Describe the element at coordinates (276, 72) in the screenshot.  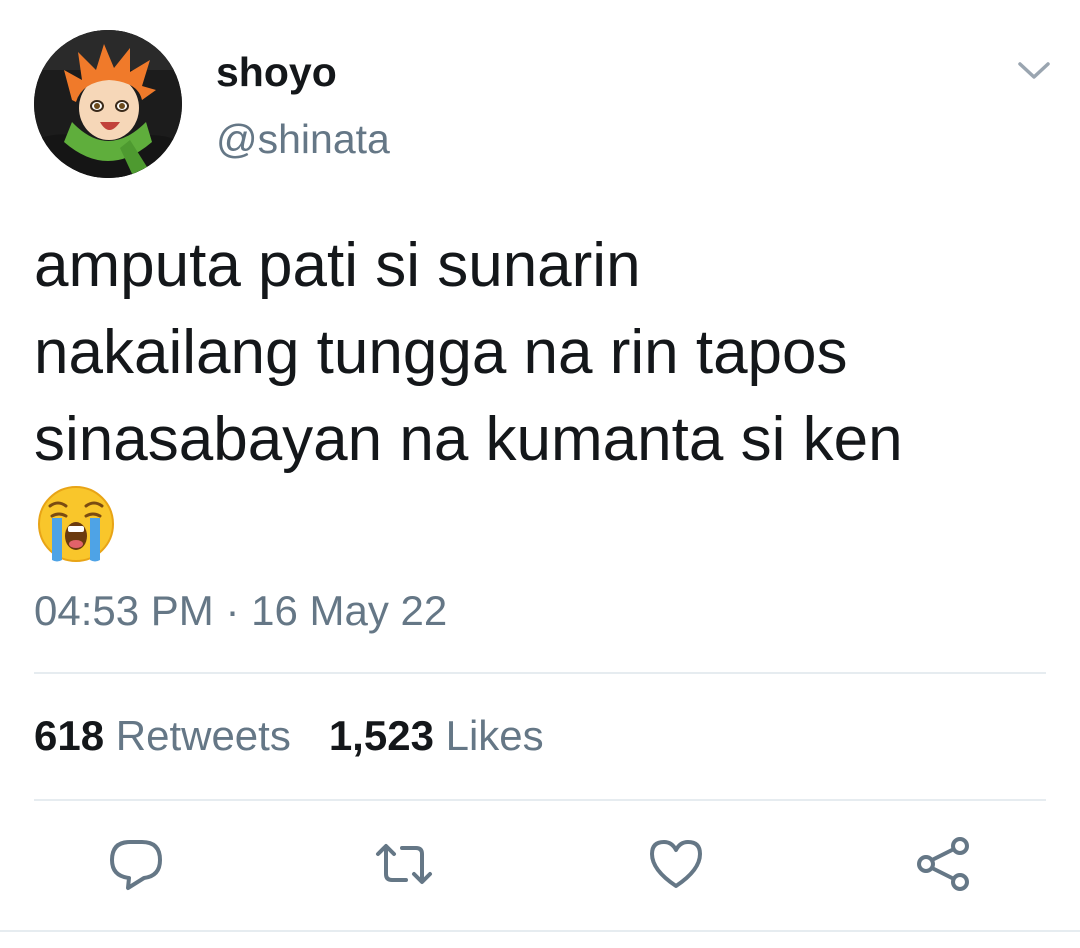
I see `display-name: shoyo` at that location.